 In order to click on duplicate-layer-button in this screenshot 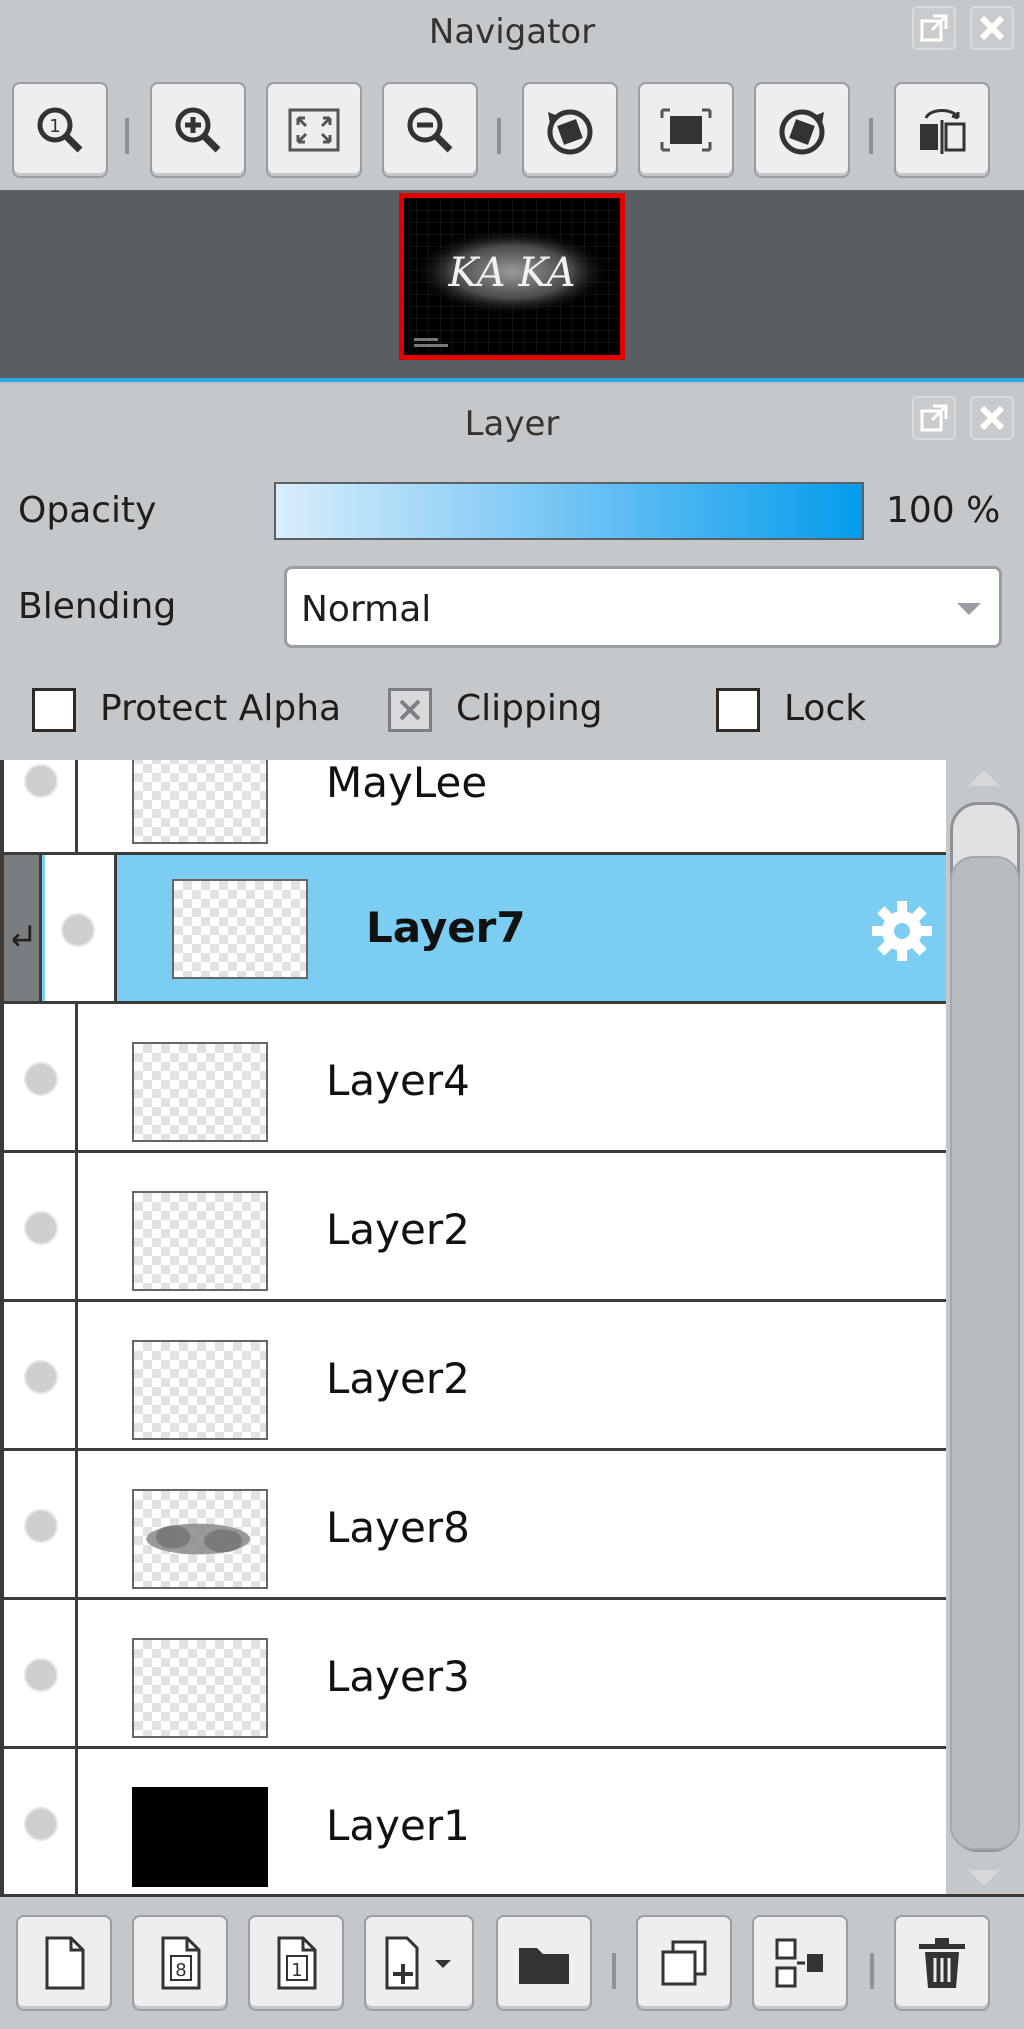, I will do `click(684, 1963)`.